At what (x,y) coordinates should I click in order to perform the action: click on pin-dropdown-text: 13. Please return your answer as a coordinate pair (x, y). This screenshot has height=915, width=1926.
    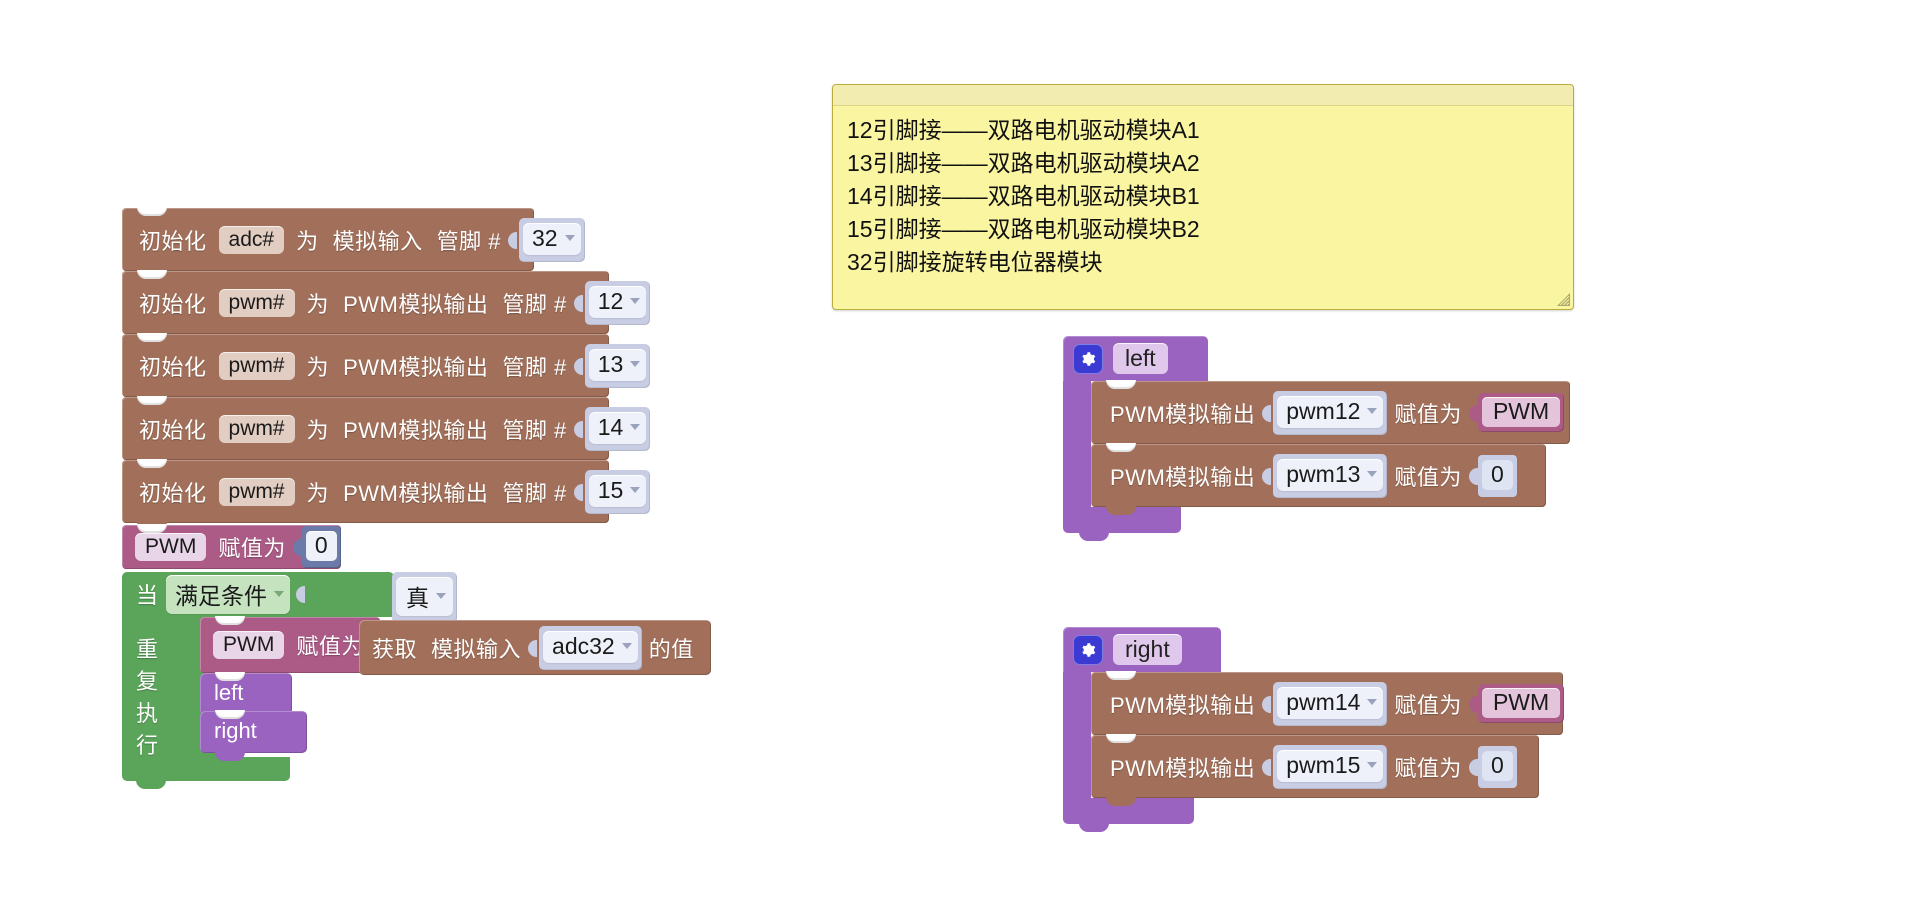
    Looking at the image, I should click on (610, 363).